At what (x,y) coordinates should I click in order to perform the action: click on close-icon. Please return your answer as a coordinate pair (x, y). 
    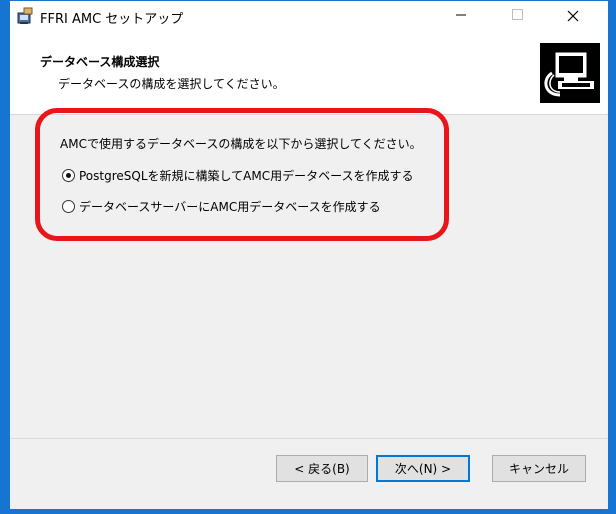
    Looking at the image, I should click on (573, 16).